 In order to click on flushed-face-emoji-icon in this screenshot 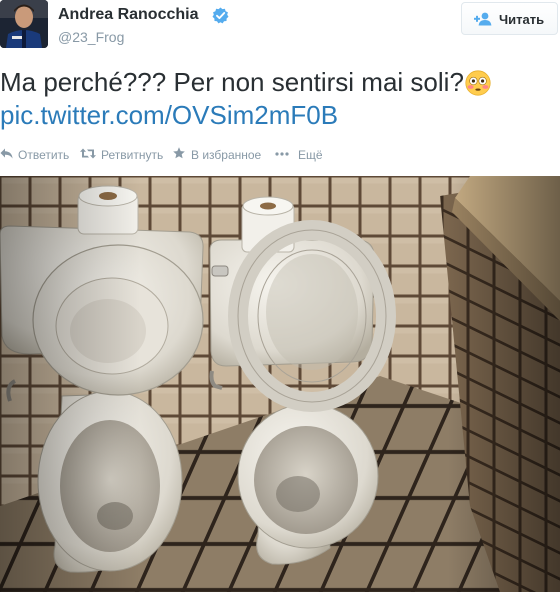, I will do `click(478, 83)`.